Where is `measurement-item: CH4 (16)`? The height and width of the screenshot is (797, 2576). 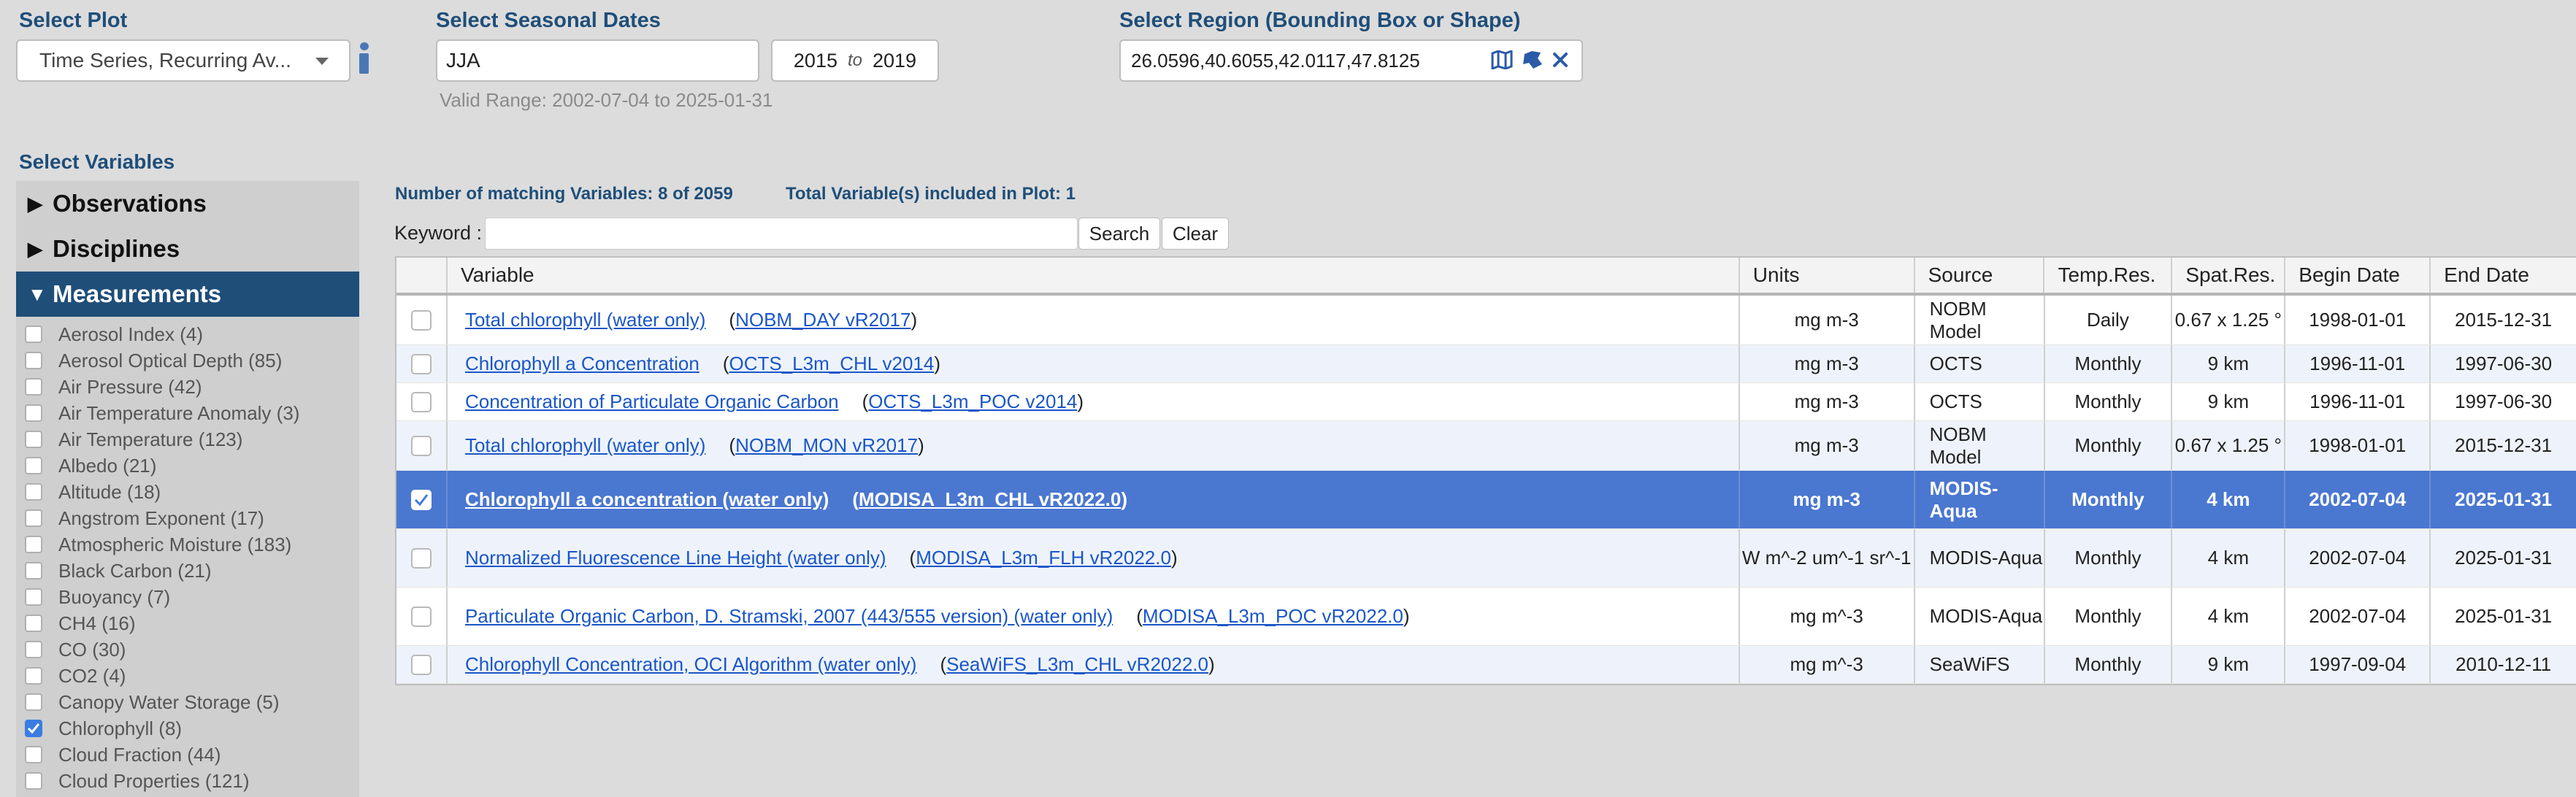
measurement-item: CH4 (16) is located at coordinates (192, 623).